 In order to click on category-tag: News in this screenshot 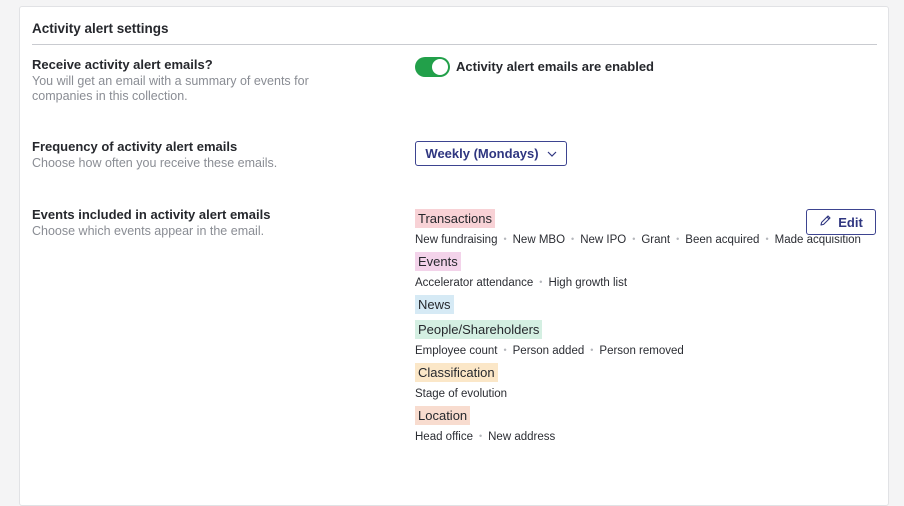, I will do `click(434, 304)`.